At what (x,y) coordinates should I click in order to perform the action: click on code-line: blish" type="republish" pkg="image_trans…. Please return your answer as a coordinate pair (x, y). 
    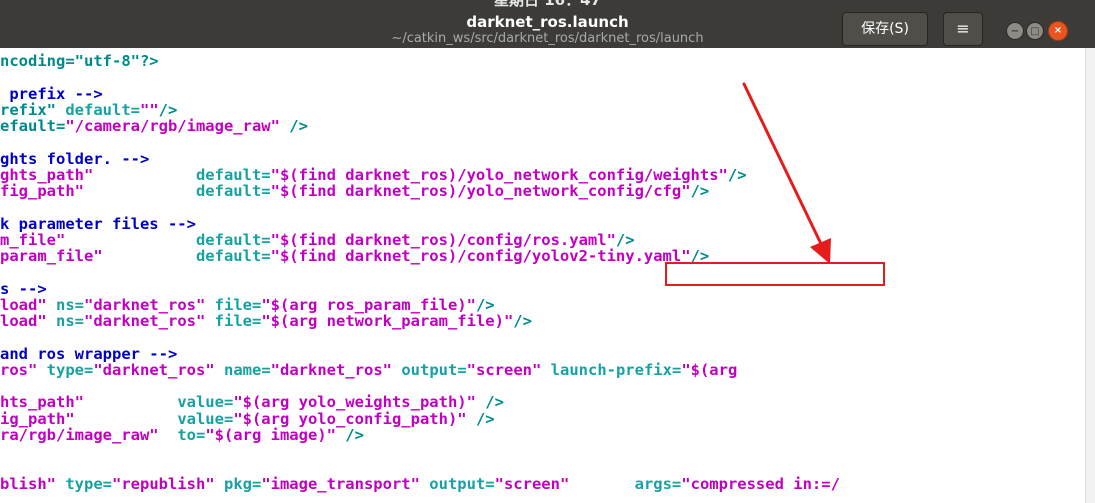
    Looking at the image, I should click on (420, 484).